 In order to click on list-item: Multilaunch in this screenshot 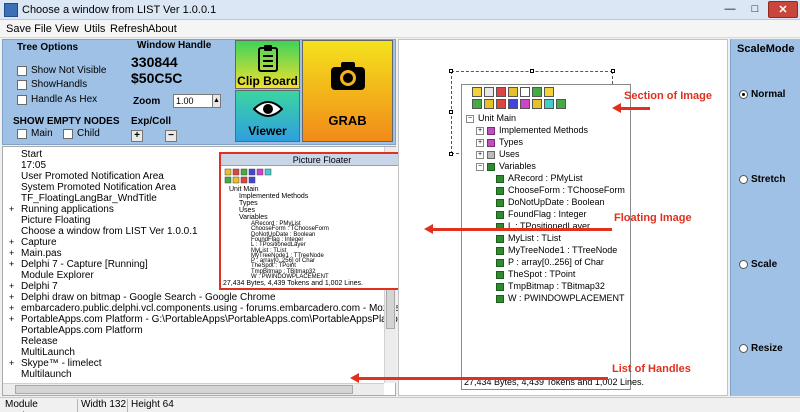, I will do `click(46, 375)`.